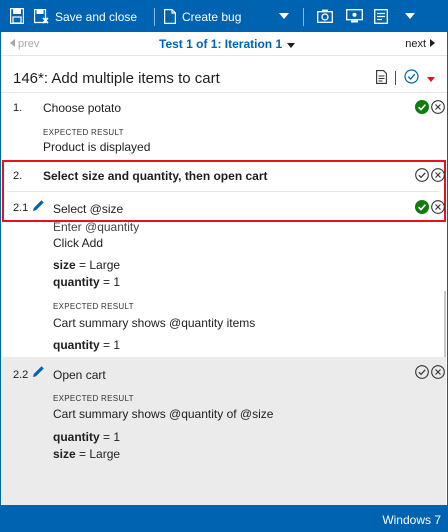  I want to click on scrollbar-thumb, so click(445, 326).